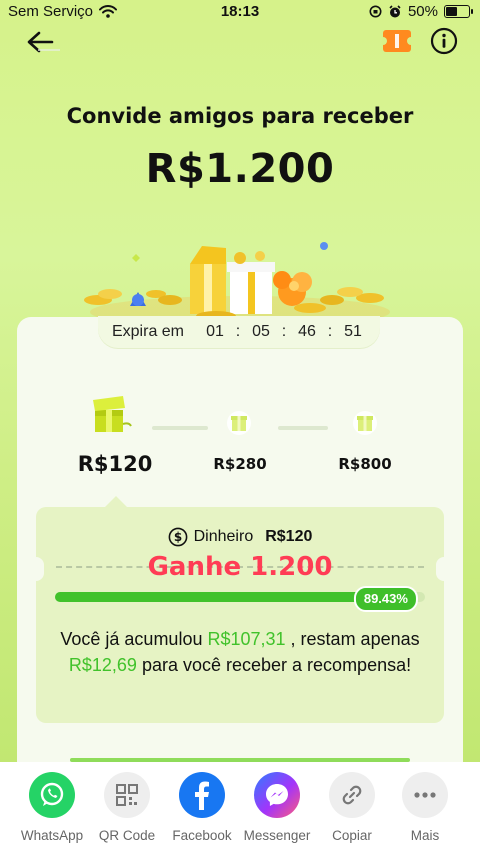 The width and height of the screenshot is (480, 854). Describe the element at coordinates (307, 331) in the screenshot. I see `countdown-minutes: 46` at that location.